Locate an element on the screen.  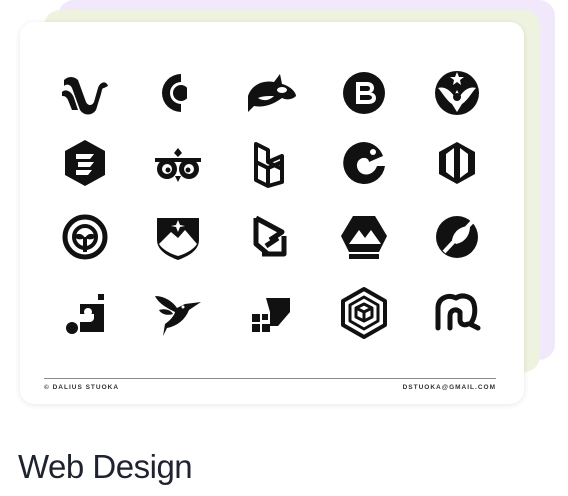
dot-square-logo-icon is located at coordinates (85, 313).